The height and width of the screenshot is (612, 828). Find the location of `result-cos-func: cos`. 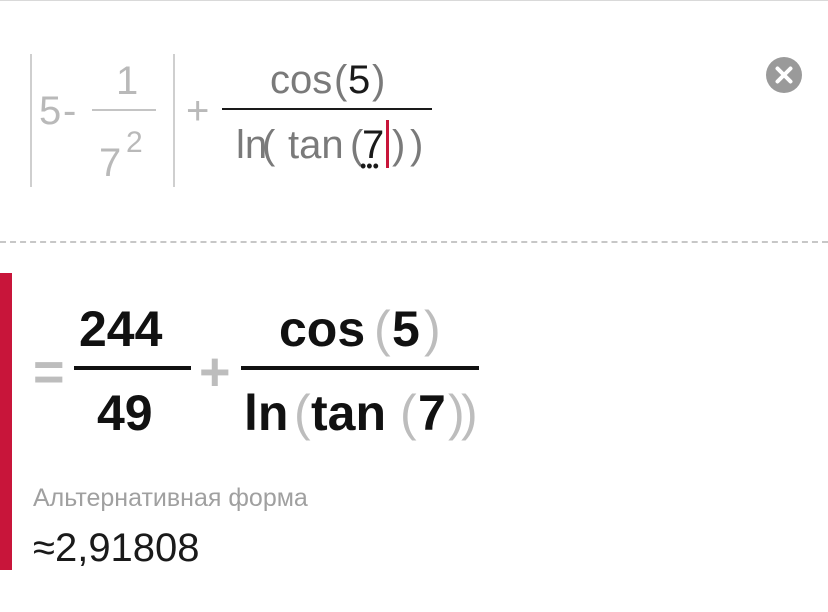

result-cos-func: cos is located at coordinates (322, 329).